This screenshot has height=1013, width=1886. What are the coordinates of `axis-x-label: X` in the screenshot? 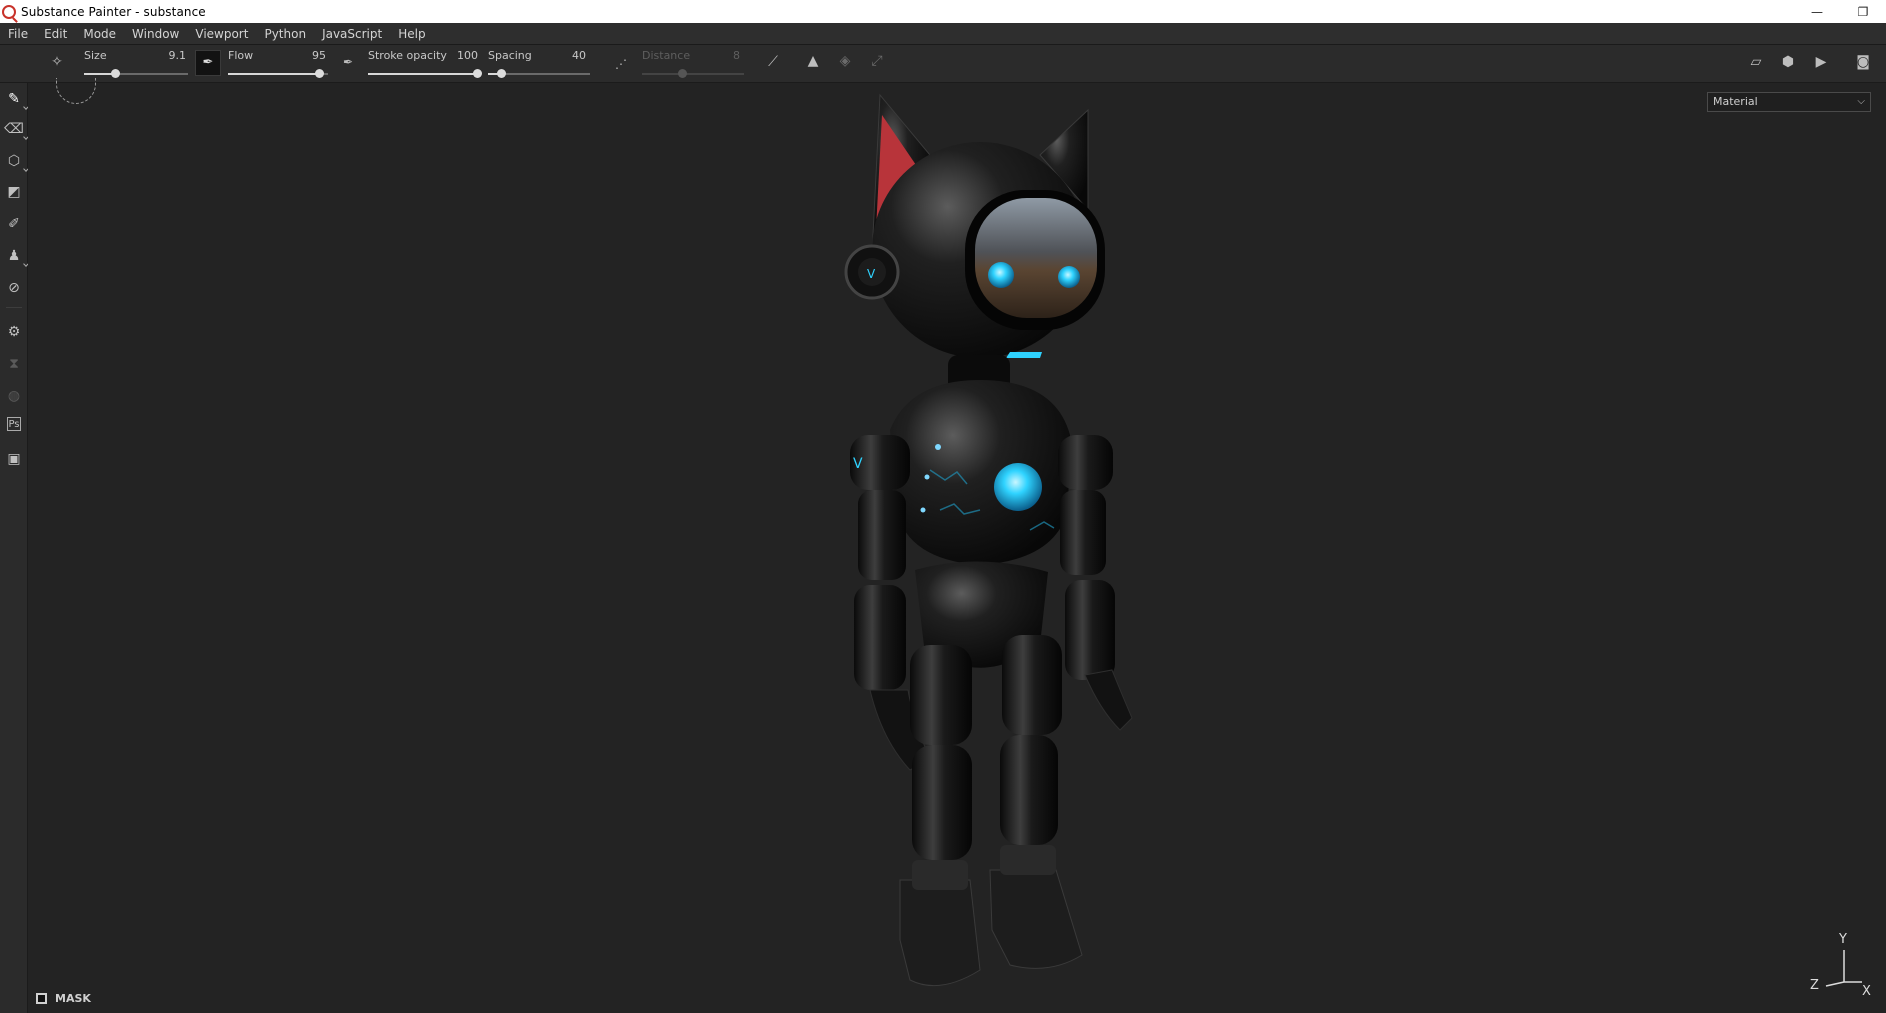 It's located at (1866, 991).